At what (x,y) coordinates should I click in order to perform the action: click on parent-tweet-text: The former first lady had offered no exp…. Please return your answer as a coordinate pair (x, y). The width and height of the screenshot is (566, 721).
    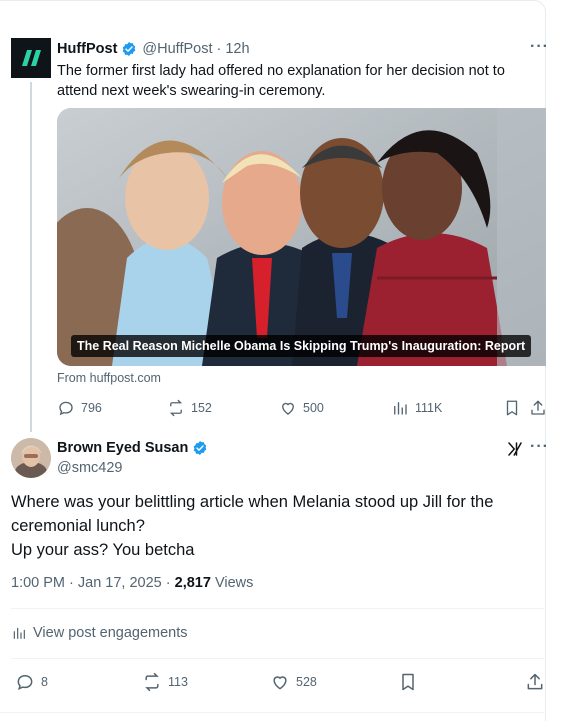
    Looking at the image, I should click on (281, 81).